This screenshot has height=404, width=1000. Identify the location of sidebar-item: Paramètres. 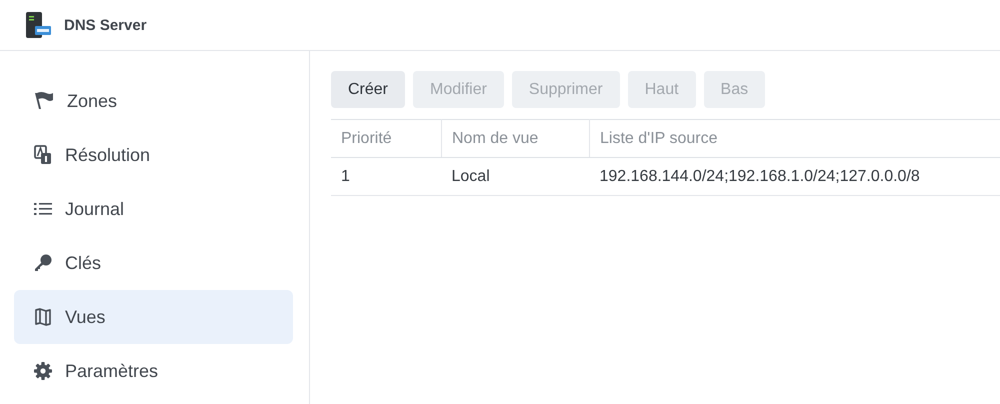
(153, 371).